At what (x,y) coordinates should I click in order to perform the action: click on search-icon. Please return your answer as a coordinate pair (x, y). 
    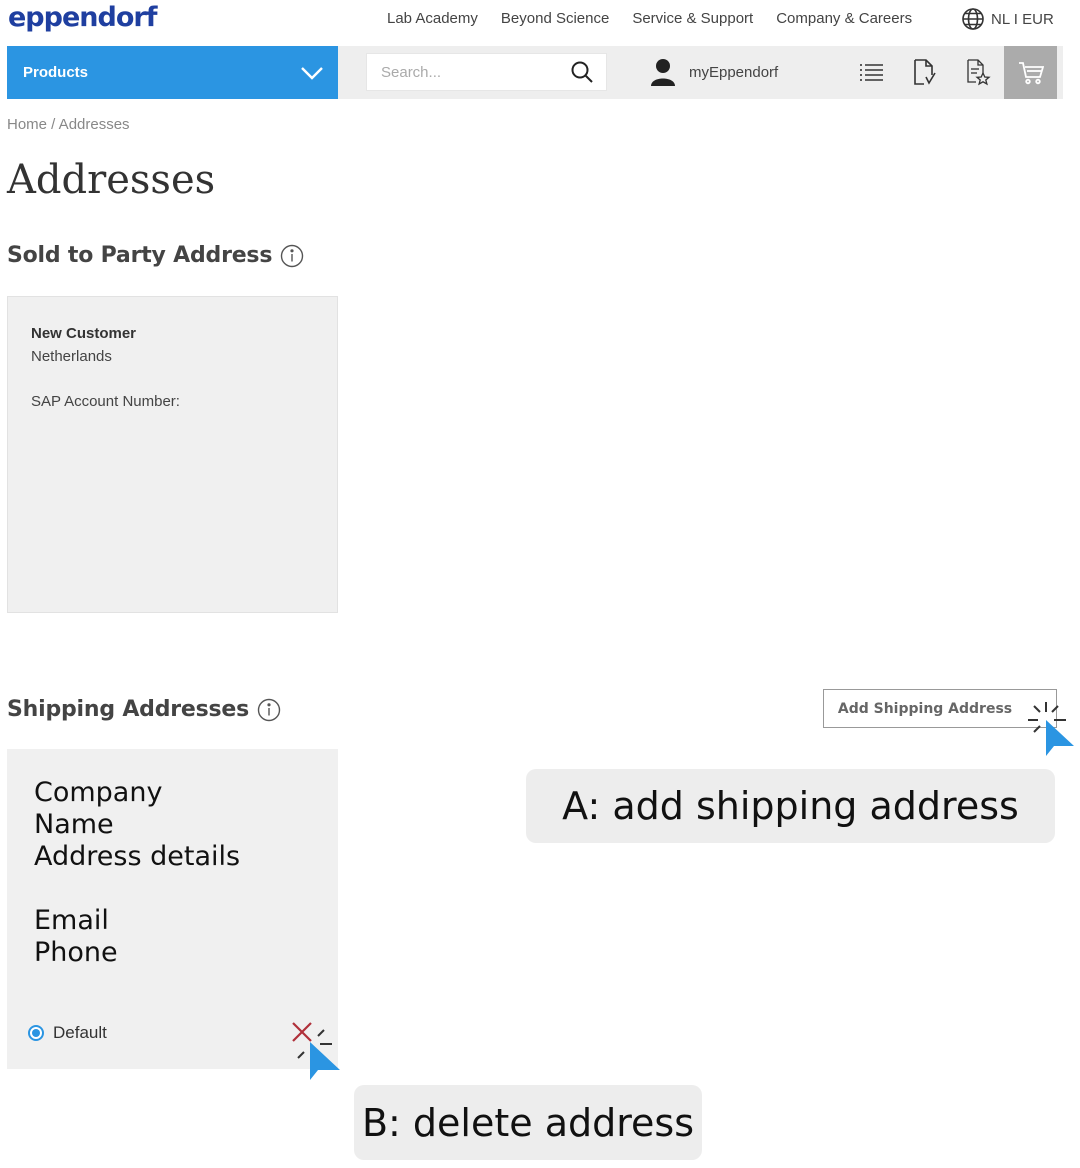
    Looking at the image, I should click on (582, 72).